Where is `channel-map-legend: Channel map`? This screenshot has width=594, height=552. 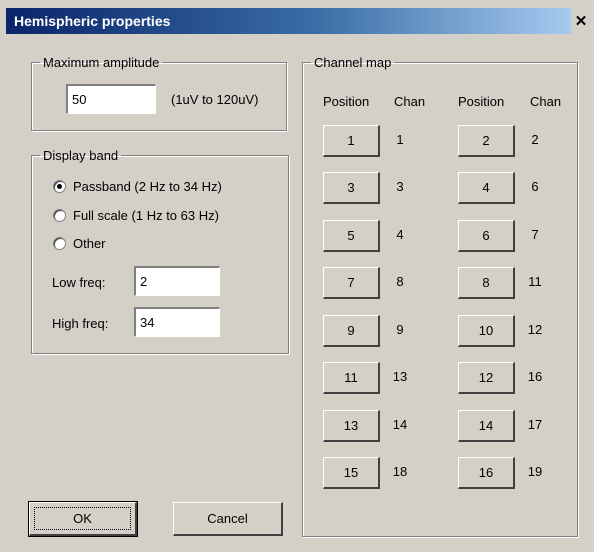
channel-map-legend: Channel map is located at coordinates (353, 62).